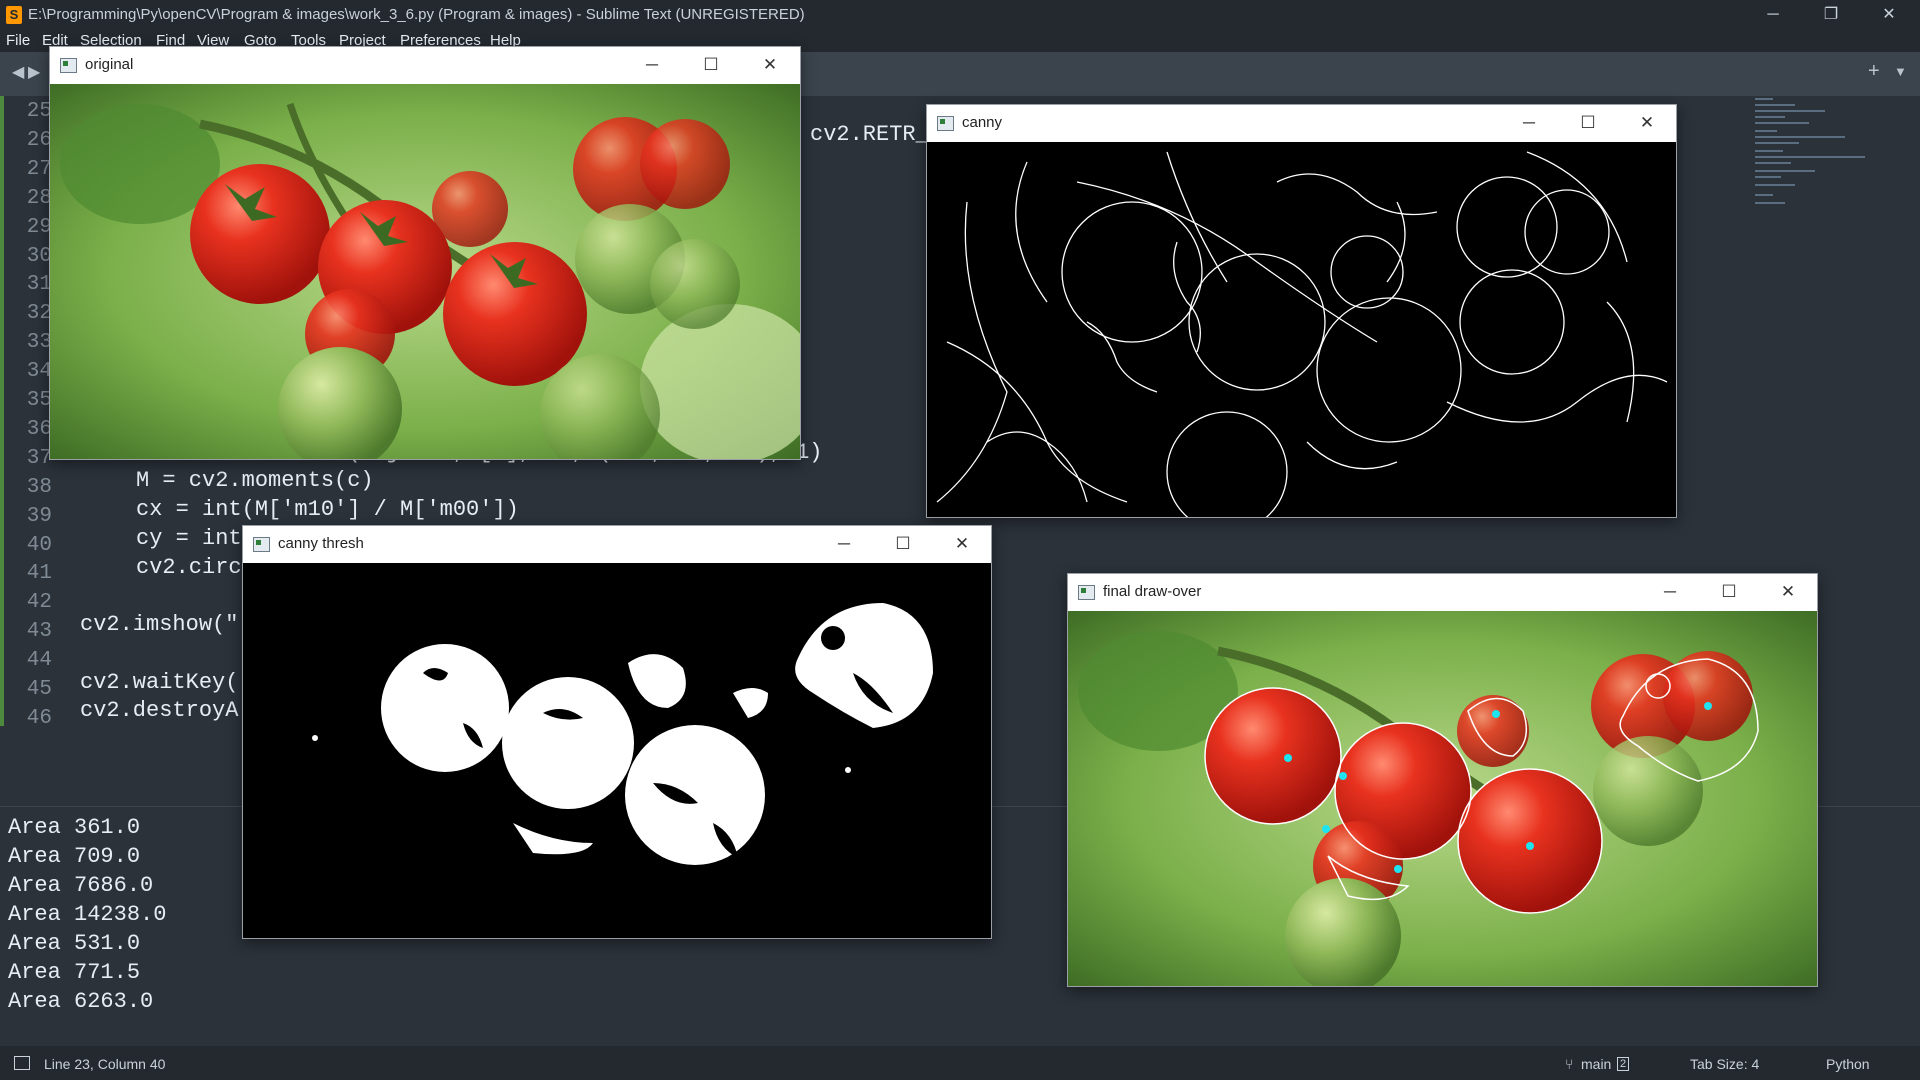 The width and height of the screenshot is (1920, 1080). I want to click on code-line-45: cv2.waitKey(, so click(159, 682).